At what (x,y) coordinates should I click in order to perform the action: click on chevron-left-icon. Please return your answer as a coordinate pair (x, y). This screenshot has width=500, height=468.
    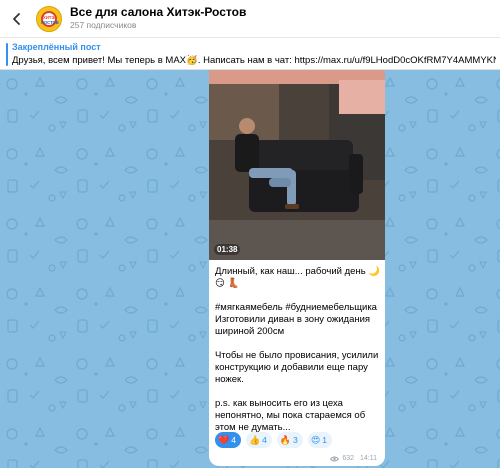
    Looking at the image, I should click on (16, 18).